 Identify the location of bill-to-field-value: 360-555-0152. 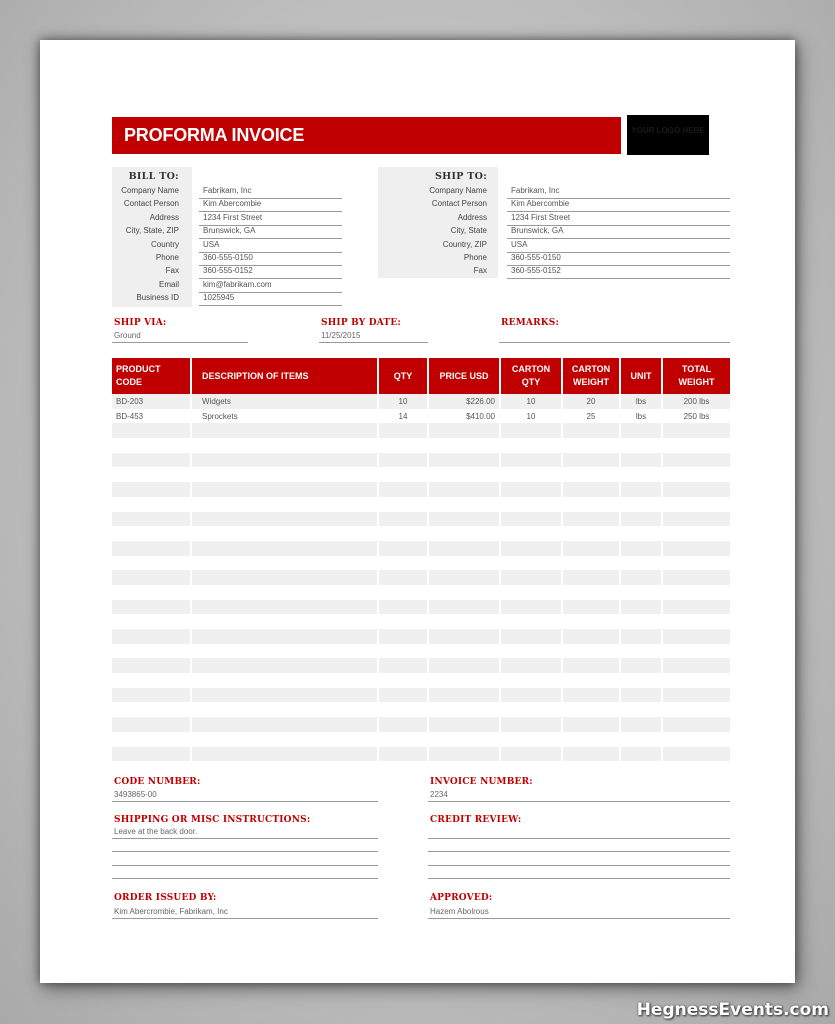
(270, 273).